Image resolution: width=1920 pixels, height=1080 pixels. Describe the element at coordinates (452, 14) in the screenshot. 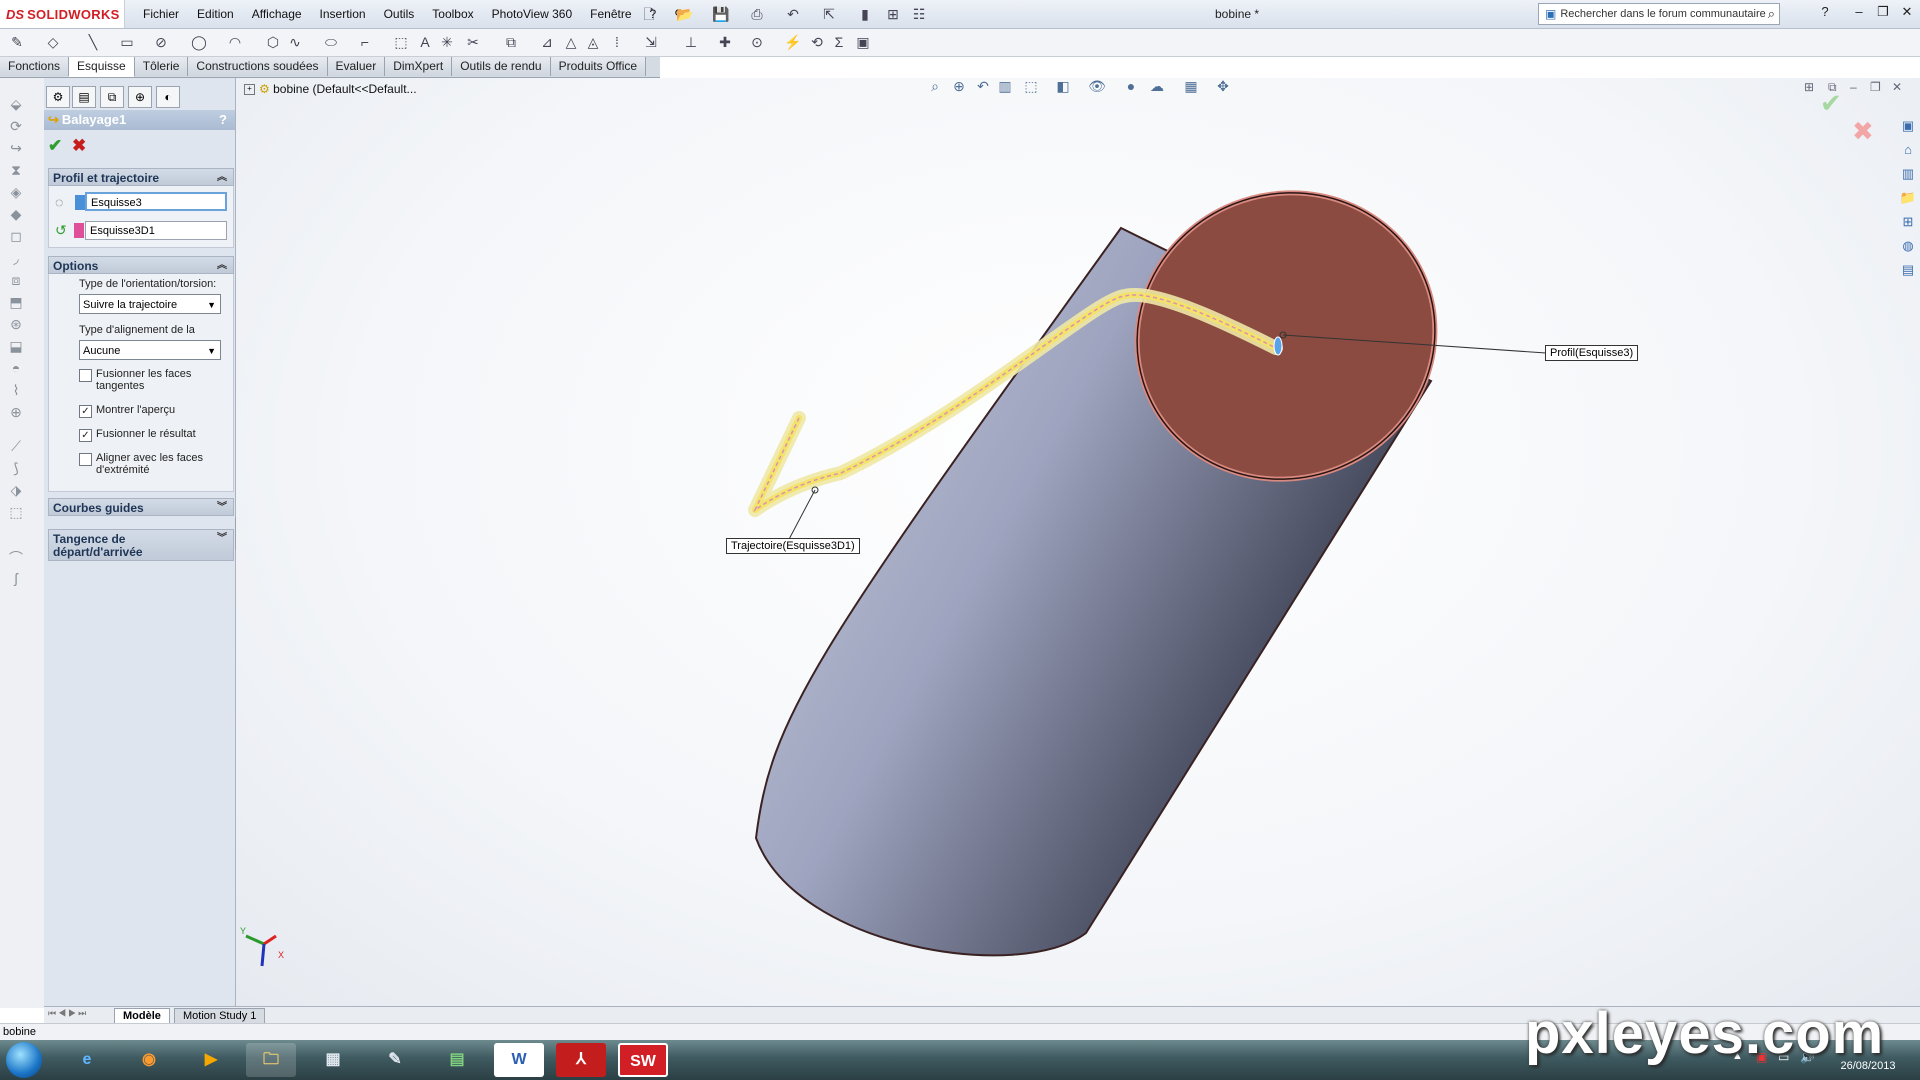

I see `menu-toolbox: Toolbox` at that location.